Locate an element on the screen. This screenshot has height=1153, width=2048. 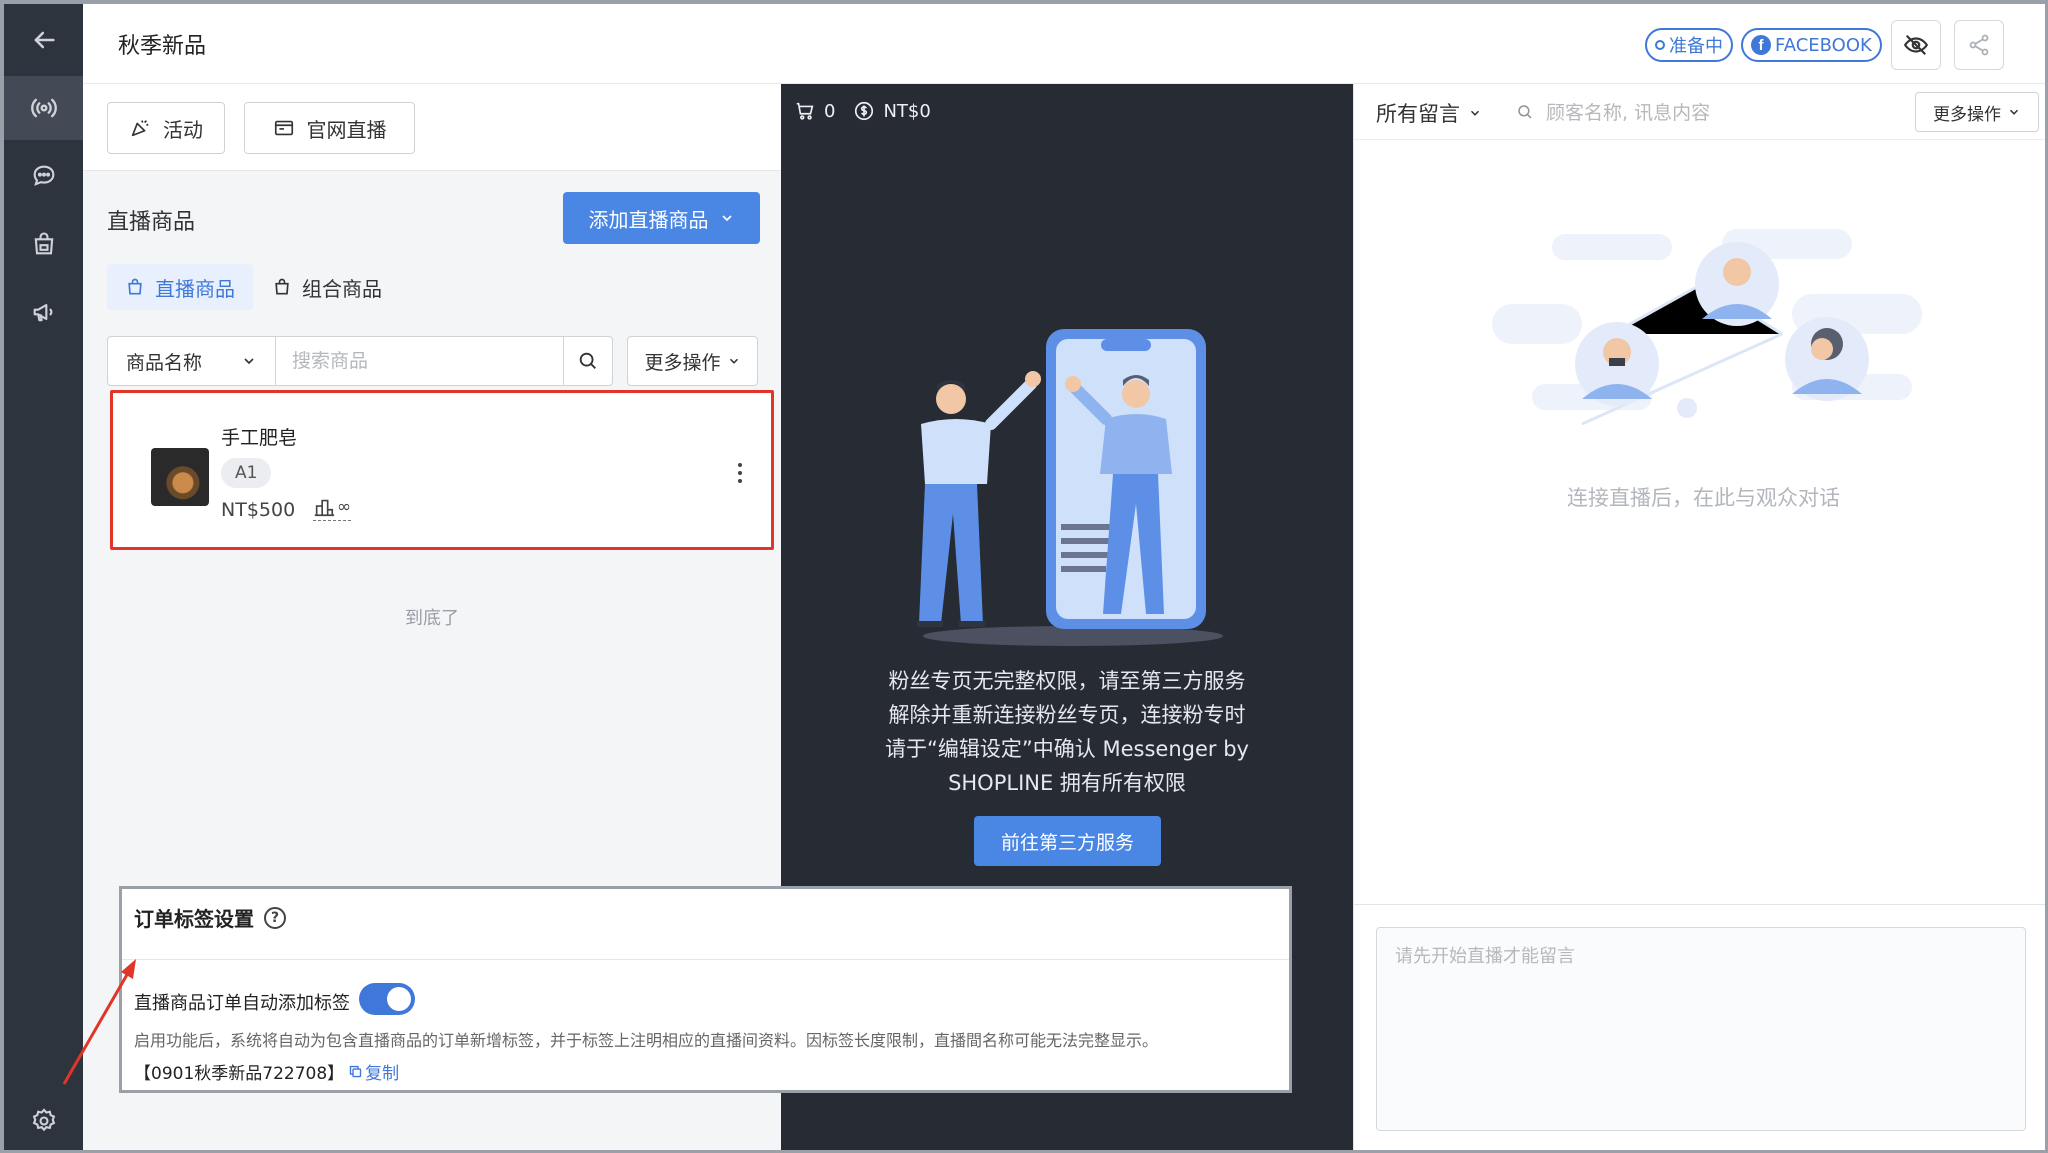
side-rail is located at coordinates (43, 577).